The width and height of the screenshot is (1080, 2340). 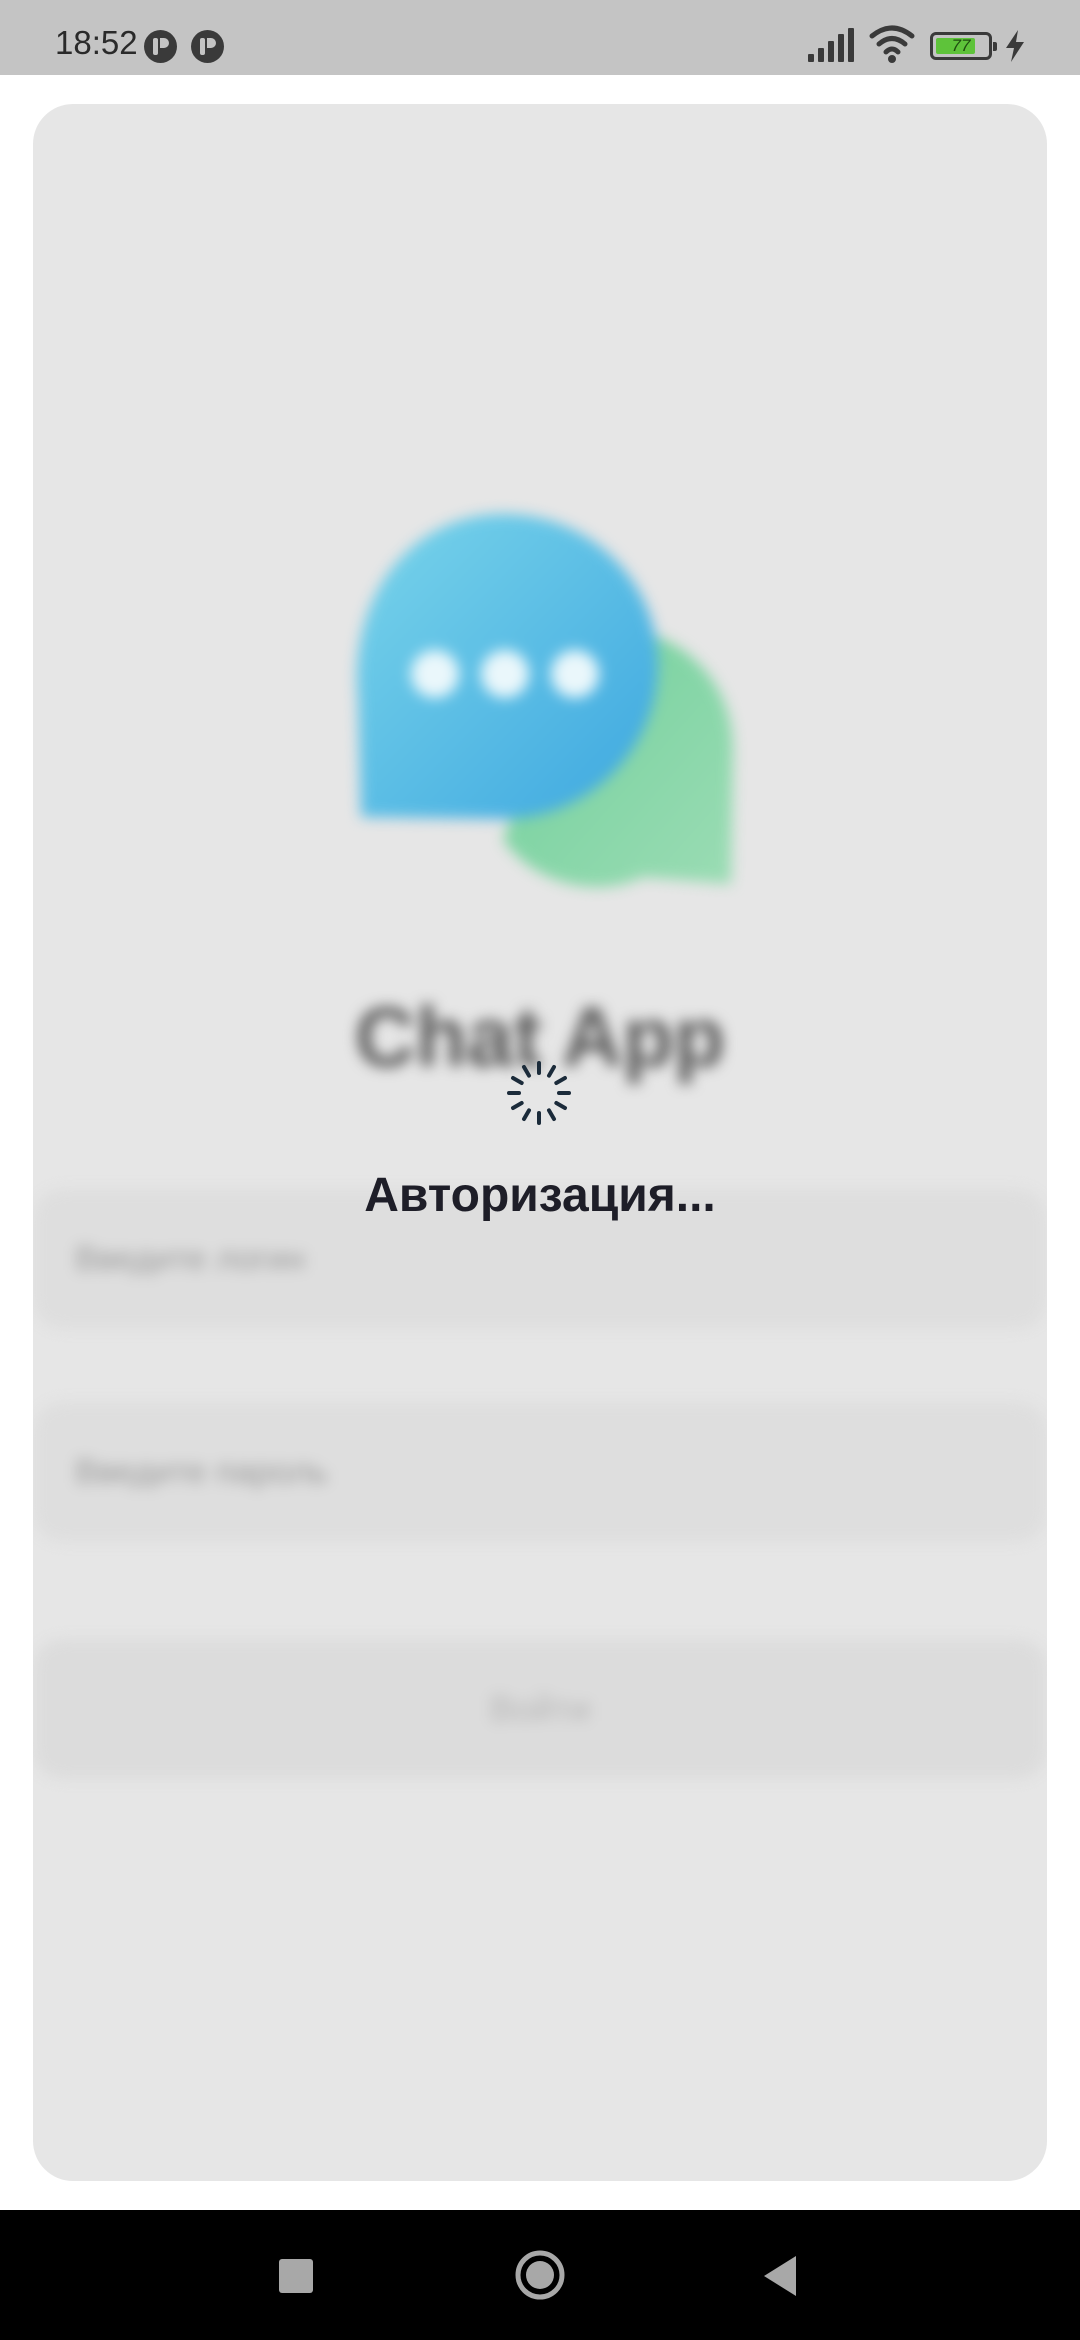 I want to click on recents-icon, so click(x=297, y=2275).